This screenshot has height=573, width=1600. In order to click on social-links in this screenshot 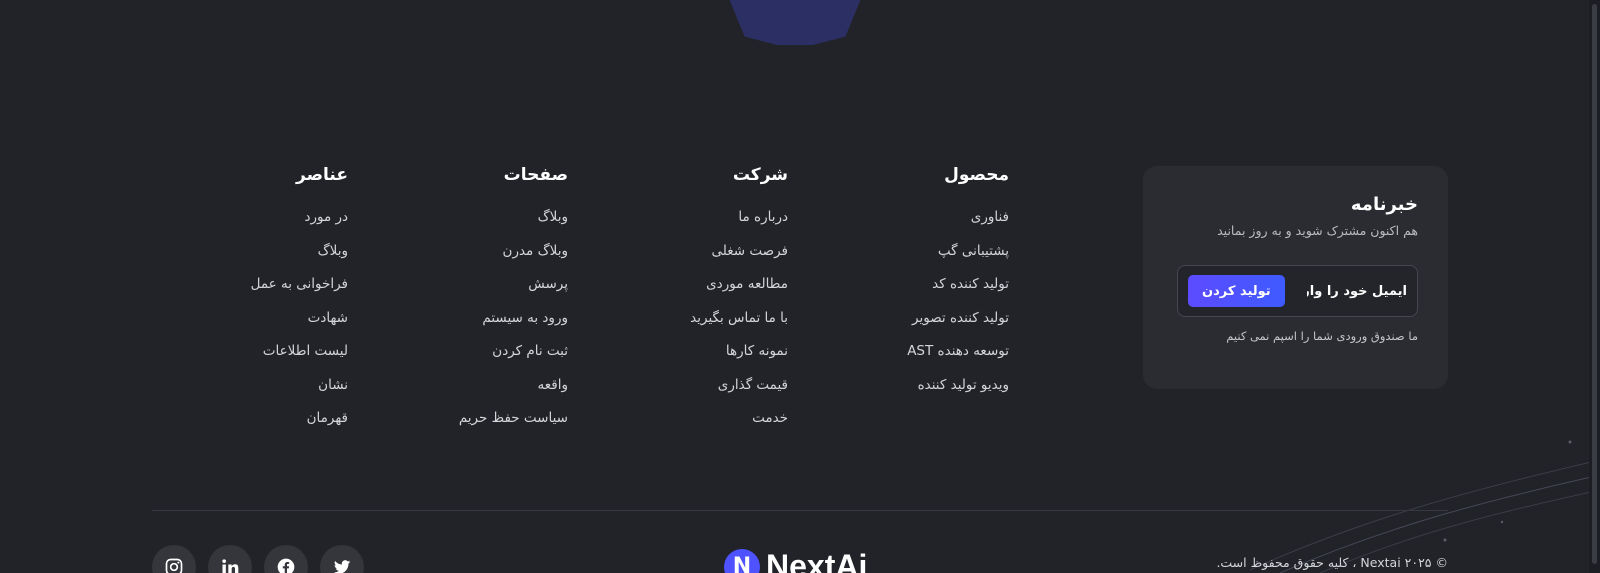, I will do `click(258, 559)`.